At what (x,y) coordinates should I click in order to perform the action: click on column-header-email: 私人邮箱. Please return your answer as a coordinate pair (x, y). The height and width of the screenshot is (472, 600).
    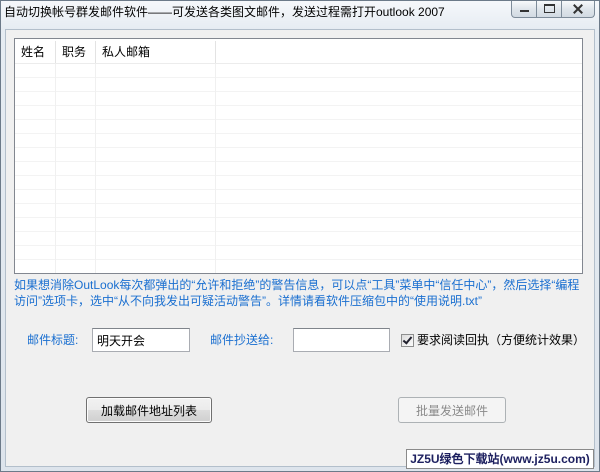
    Looking at the image, I should click on (156, 52).